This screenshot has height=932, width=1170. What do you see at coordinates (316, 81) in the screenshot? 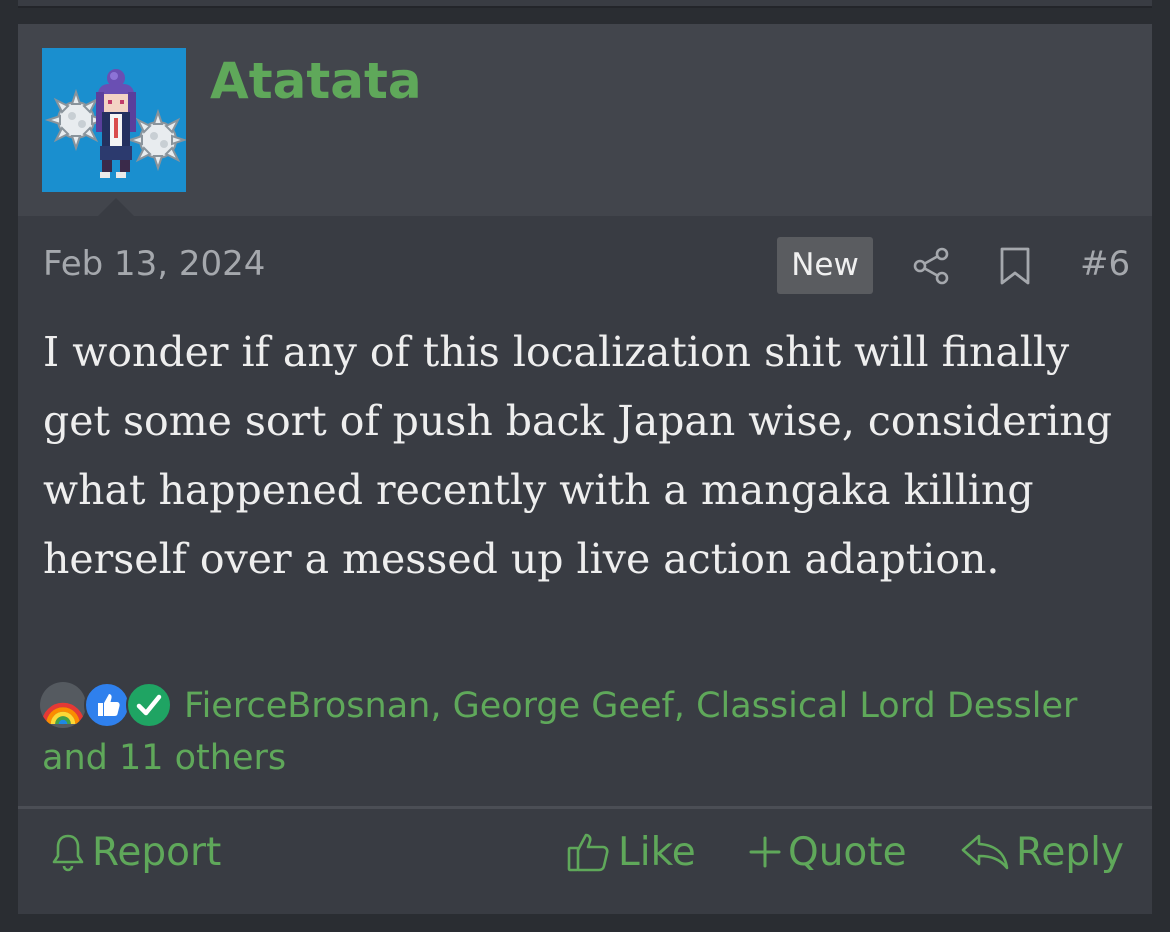
I see `username-link: Atatata` at bounding box center [316, 81].